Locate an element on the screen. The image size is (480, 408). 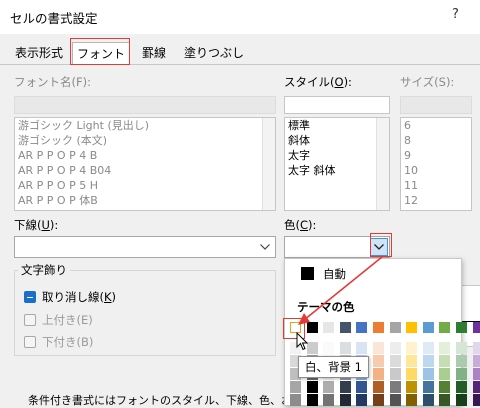
list-item: 6 is located at coordinates (436, 125).